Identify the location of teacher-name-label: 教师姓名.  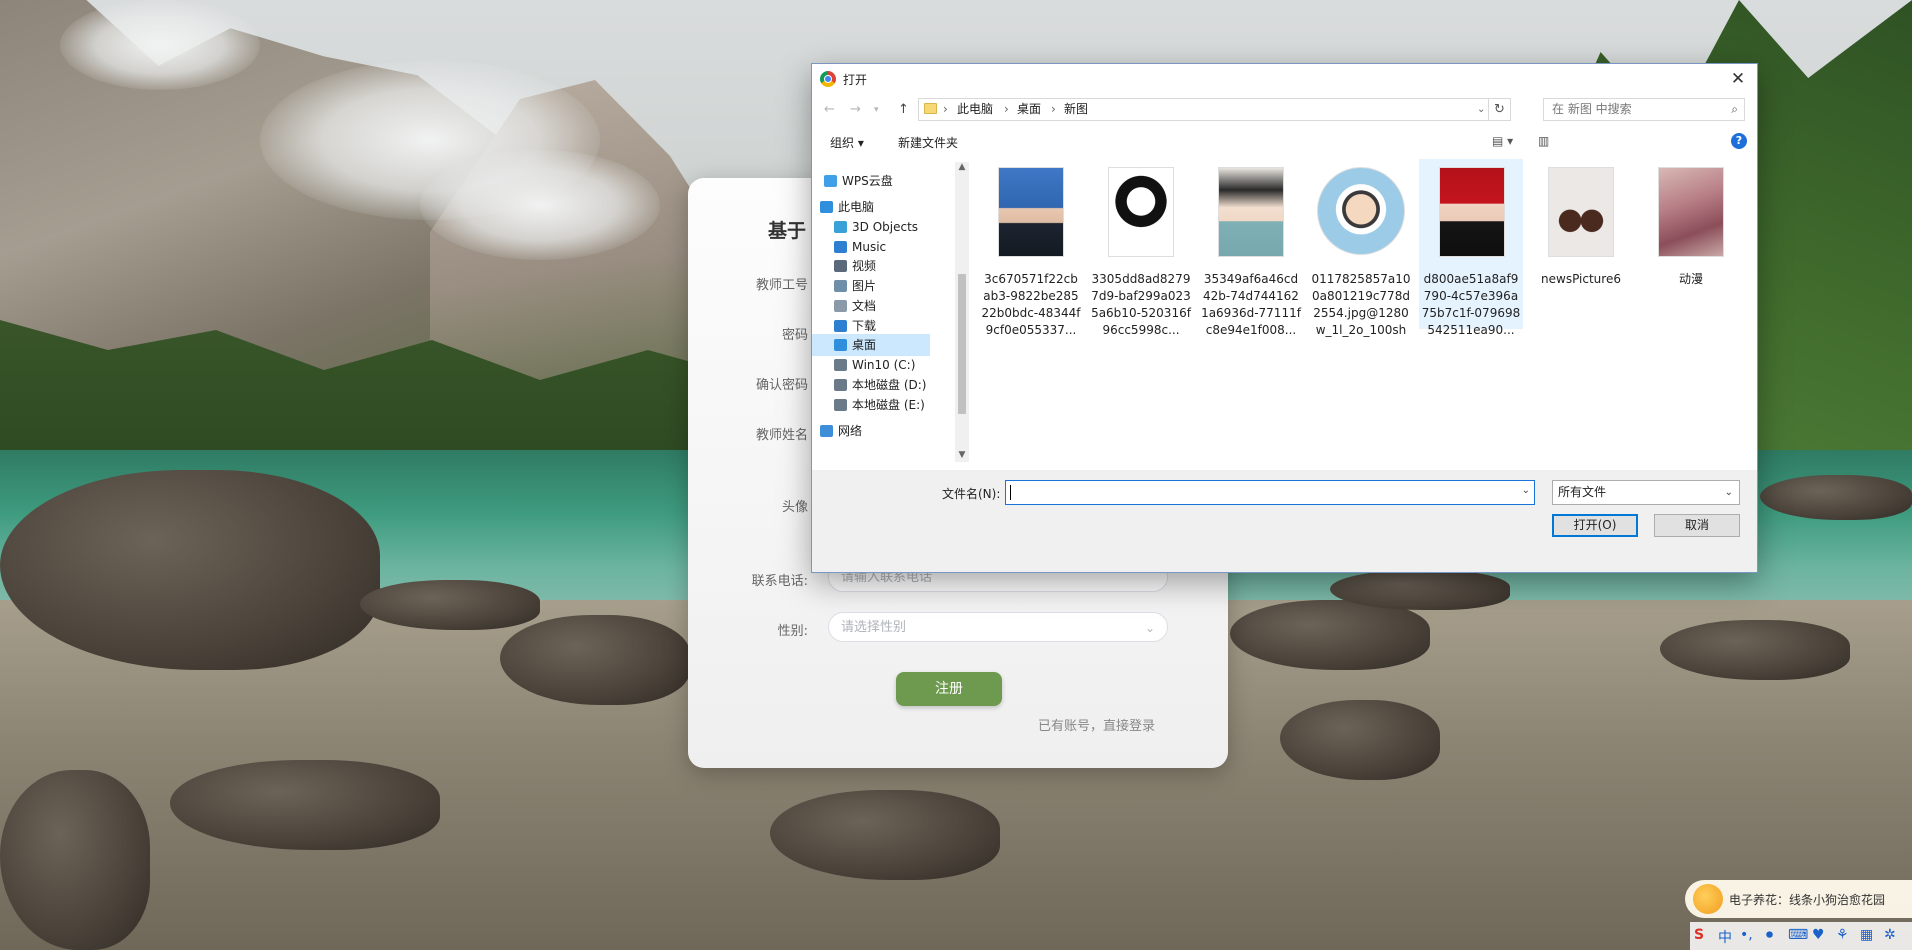
(781, 435).